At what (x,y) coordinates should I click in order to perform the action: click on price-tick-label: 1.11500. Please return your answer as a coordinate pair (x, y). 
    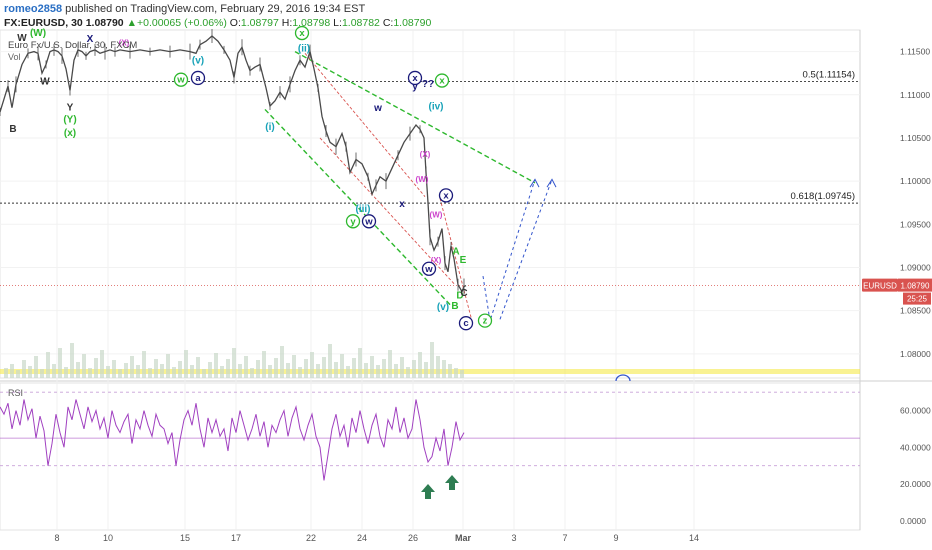
    Looking at the image, I should click on (915, 52).